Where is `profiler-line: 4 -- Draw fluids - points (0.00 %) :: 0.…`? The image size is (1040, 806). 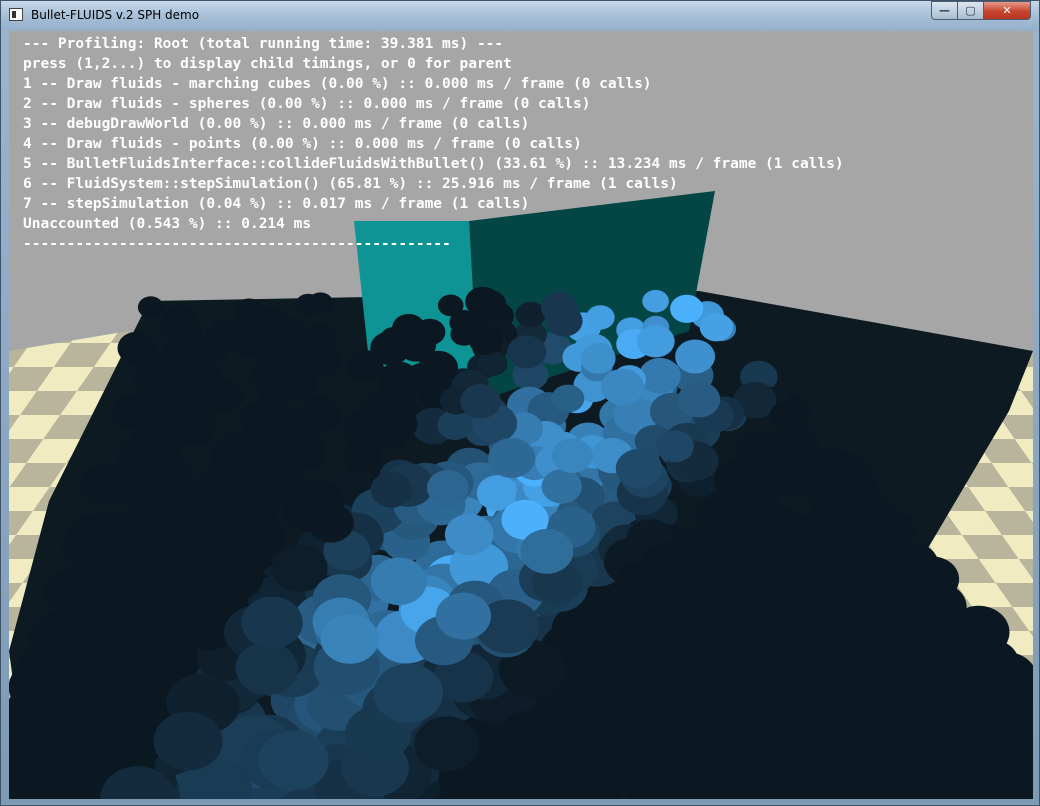 profiler-line: 4 -- Draw fluids - points (0.00 %) :: 0.… is located at coordinates (302, 144).